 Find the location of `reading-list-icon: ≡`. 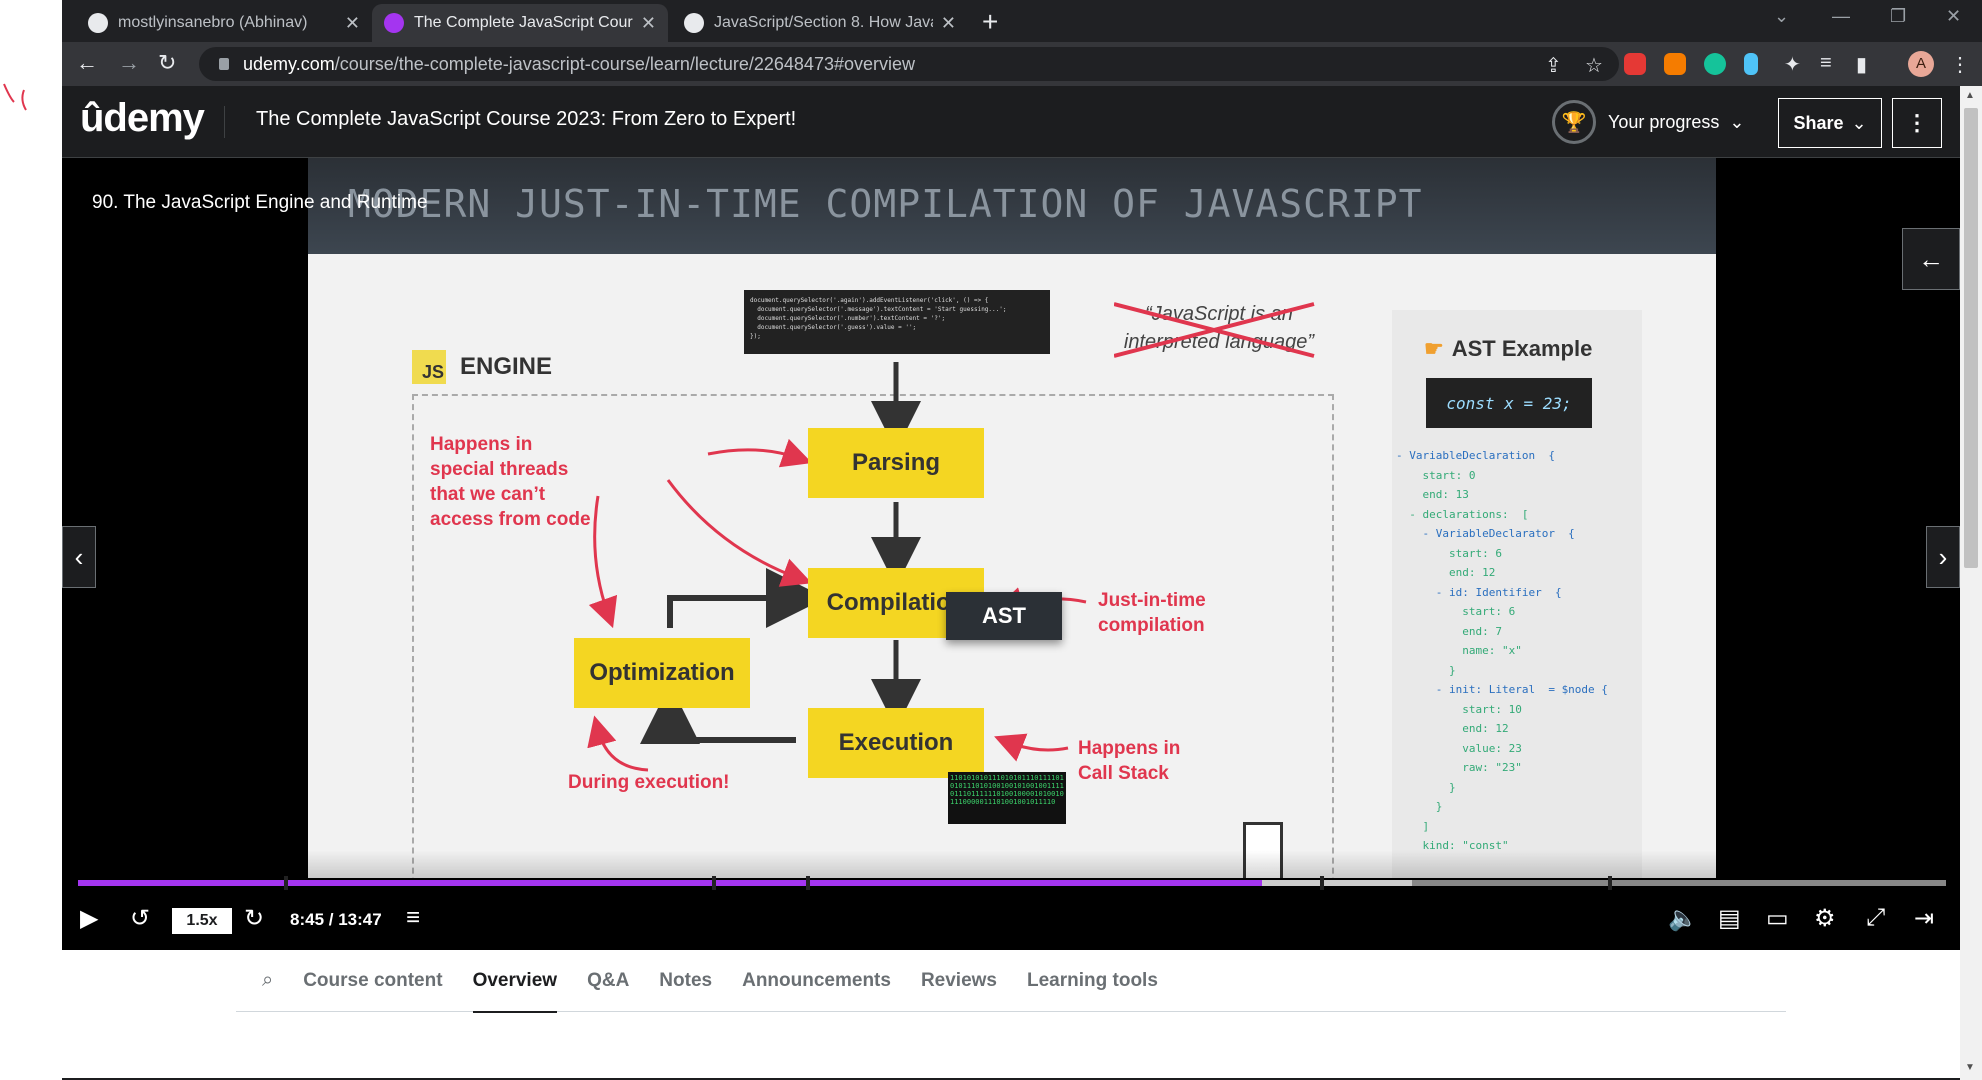

reading-list-icon: ≡ is located at coordinates (1826, 63).